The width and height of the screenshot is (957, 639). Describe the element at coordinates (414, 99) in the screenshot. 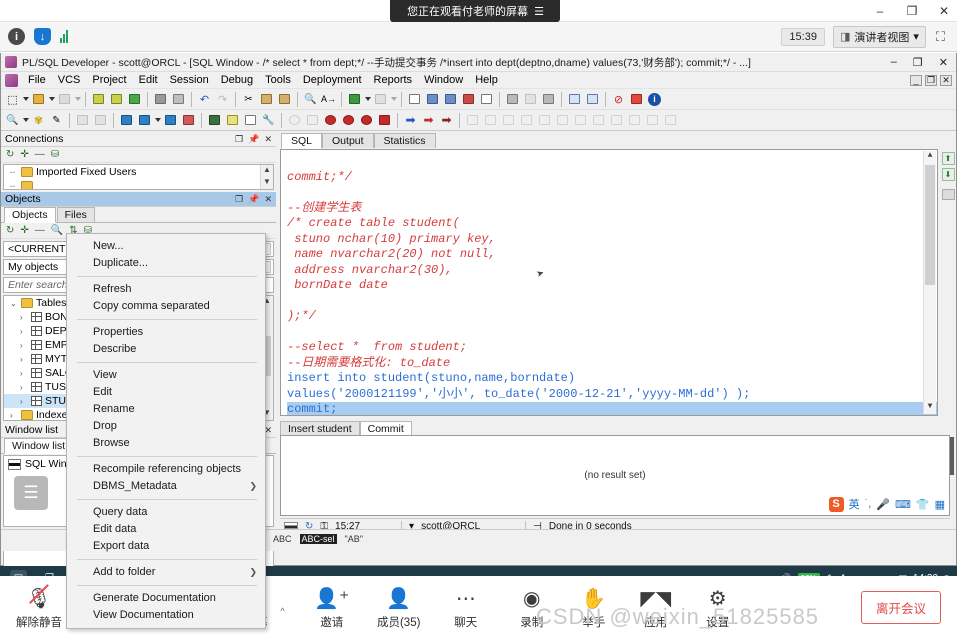

I see `explain-plan-icon` at that location.